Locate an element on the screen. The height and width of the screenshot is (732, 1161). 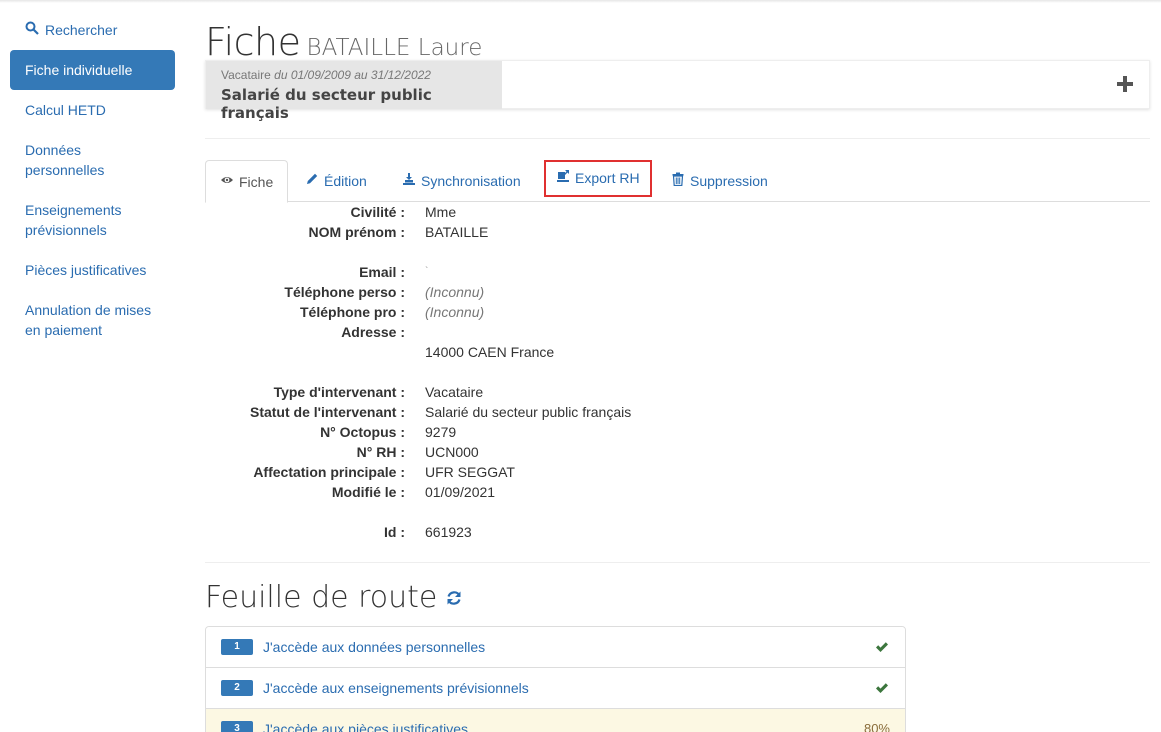
add-status-button is located at coordinates (1125, 84).